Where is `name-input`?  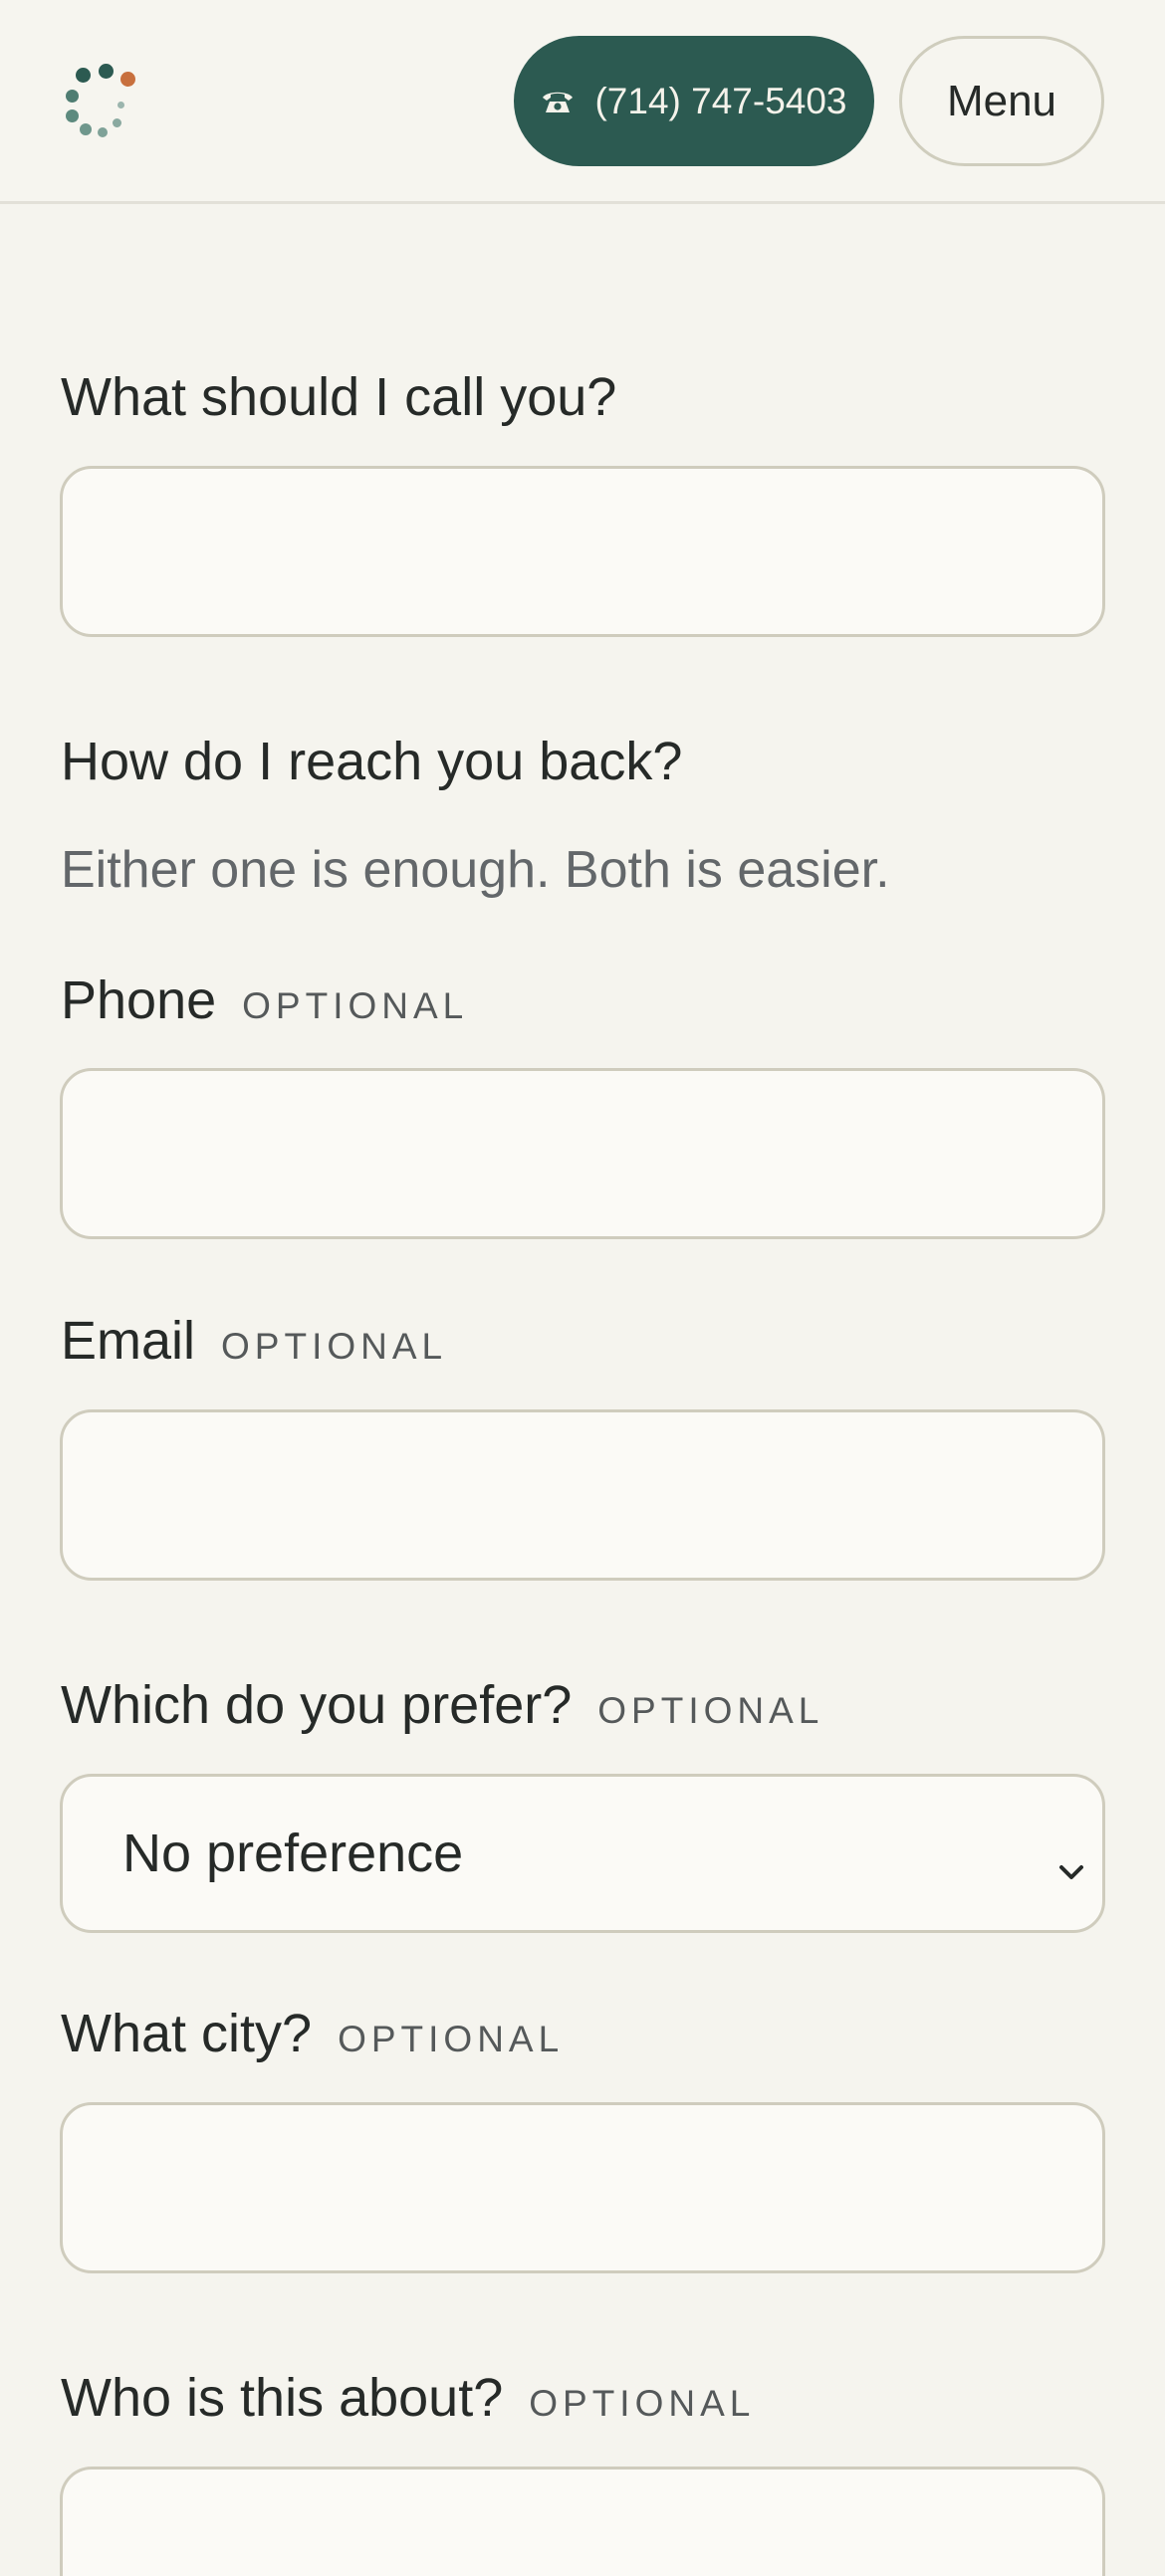 name-input is located at coordinates (582, 551).